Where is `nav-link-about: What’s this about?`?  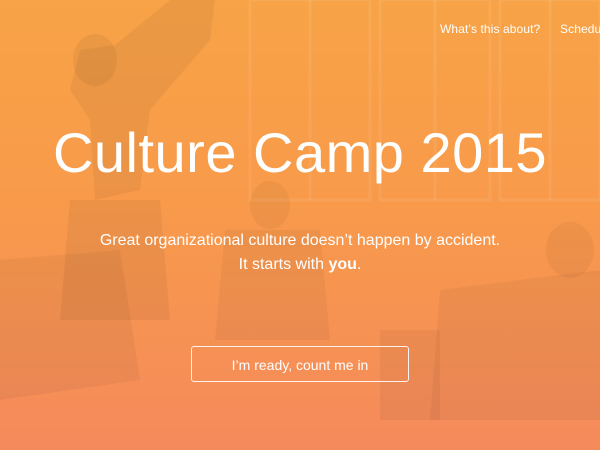 nav-link-about: What’s this about? is located at coordinates (490, 29).